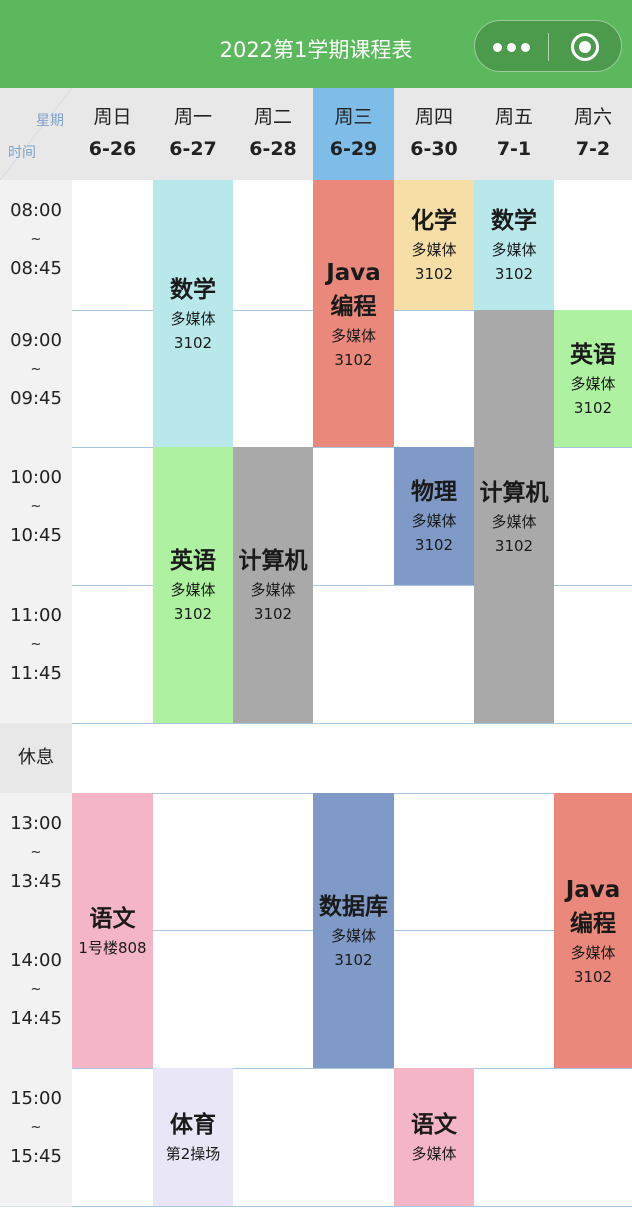 The height and width of the screenshot is (1229, 632). I want to click on course-card: 数据库多媒体 3102, so click(353, 930).